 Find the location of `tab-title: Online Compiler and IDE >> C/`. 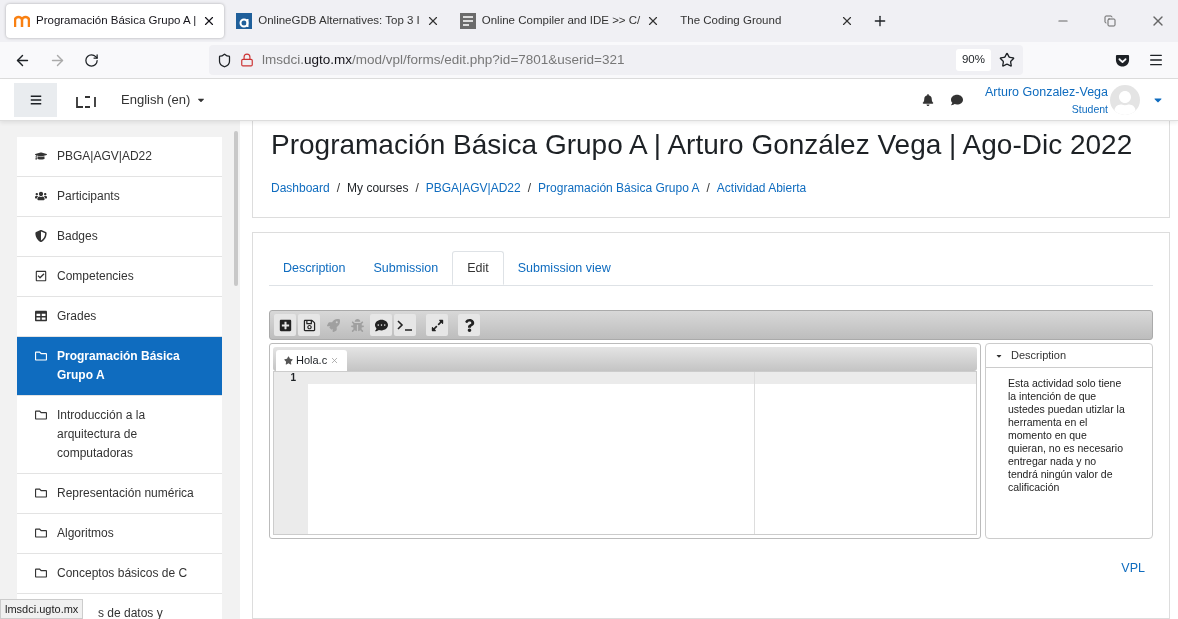

tab-title: Online Compiler and IDE >> C/ is located at coordinates (561, 21).